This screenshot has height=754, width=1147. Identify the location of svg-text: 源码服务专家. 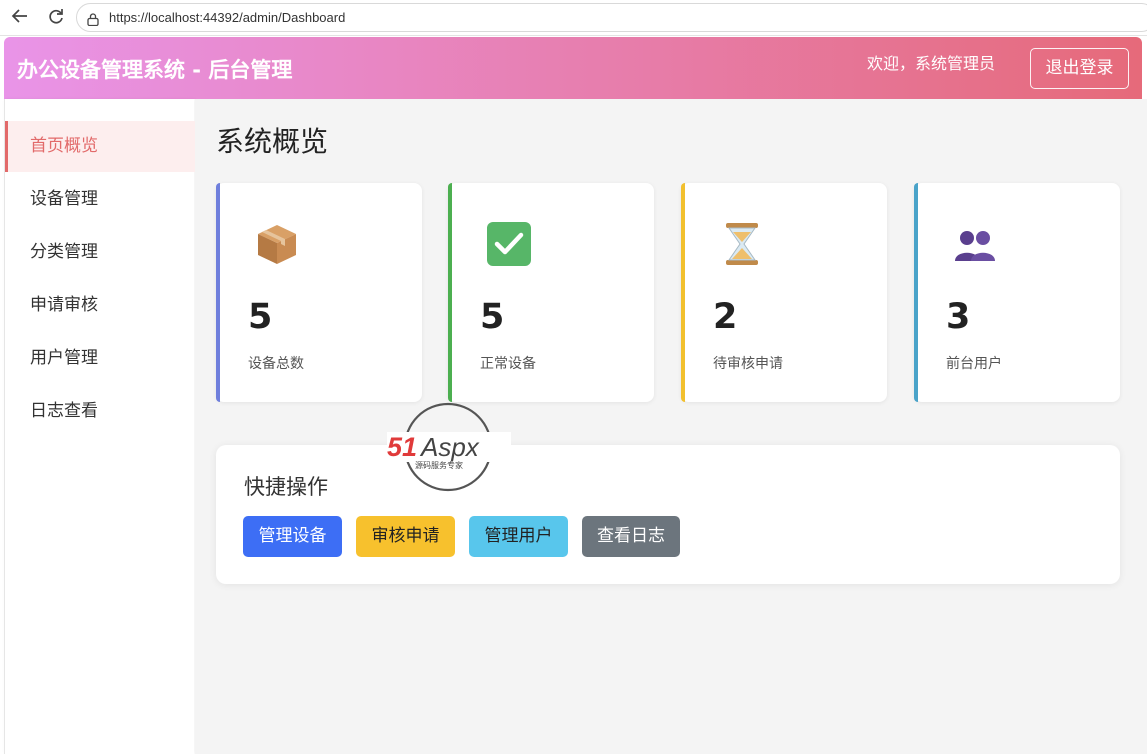
(439, 465).